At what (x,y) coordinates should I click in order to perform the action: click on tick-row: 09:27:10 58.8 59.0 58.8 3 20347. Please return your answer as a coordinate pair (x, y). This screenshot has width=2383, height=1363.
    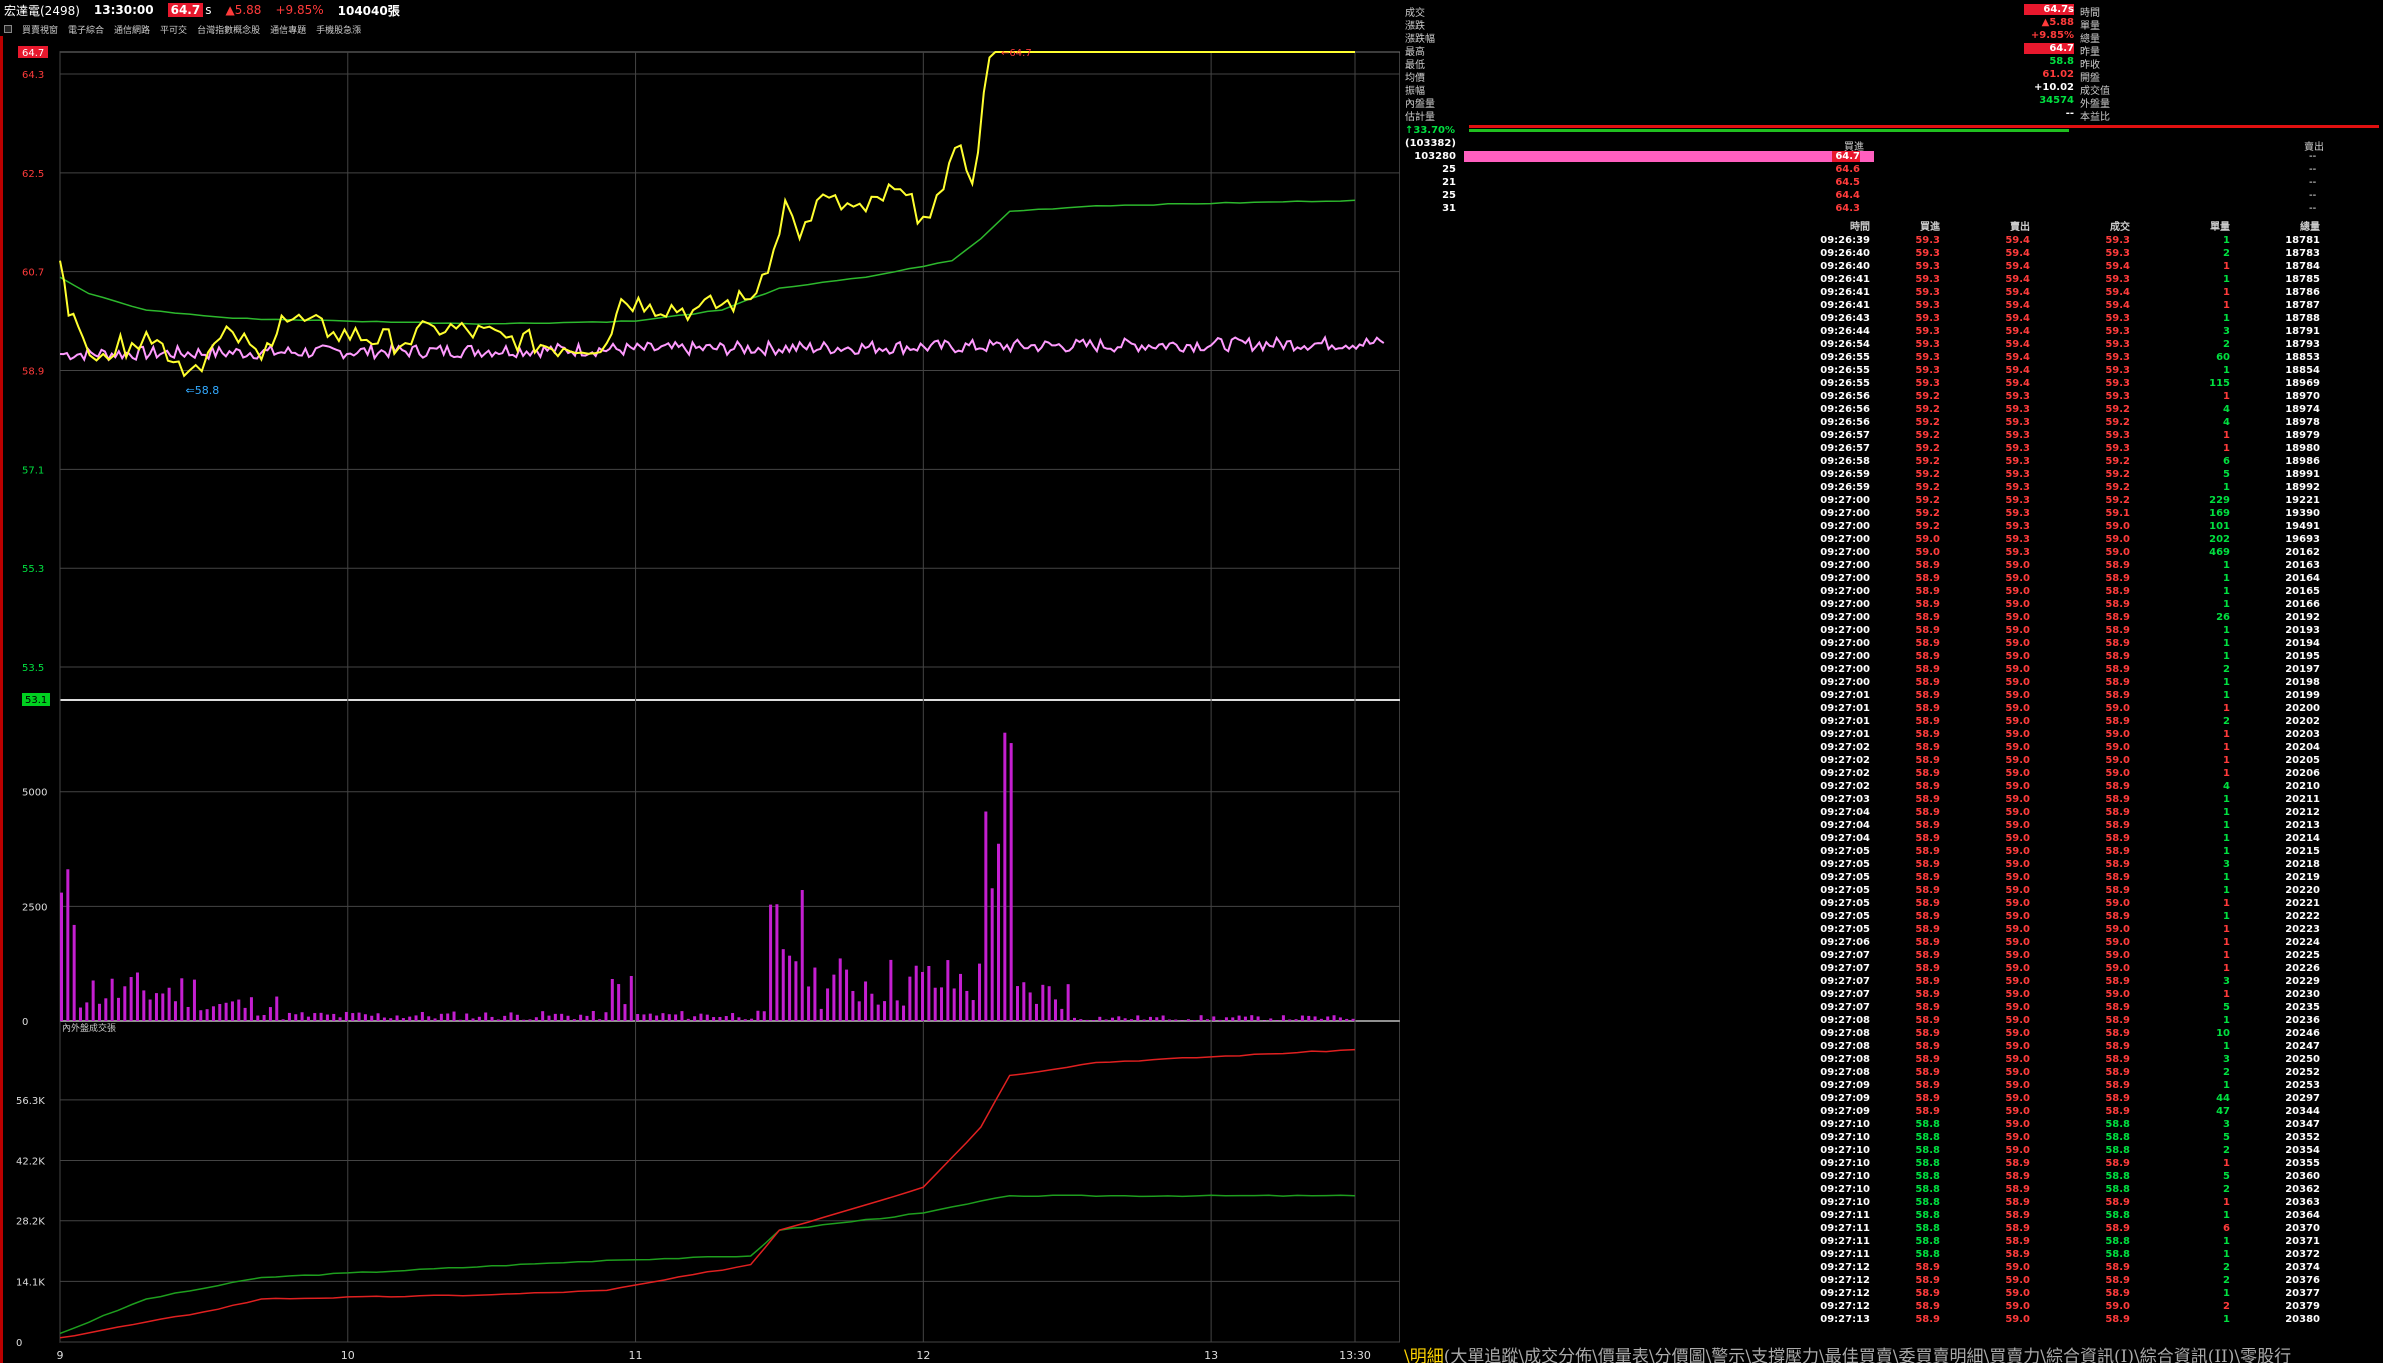
    Looking at the image, I should click on (2060, 1124).